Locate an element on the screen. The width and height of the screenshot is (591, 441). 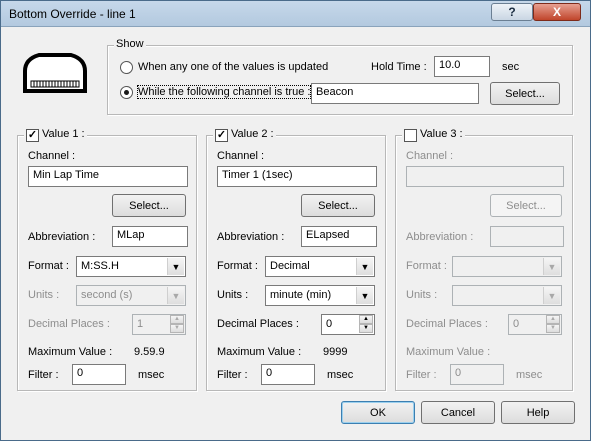
value2-spin-down-icon: ▼ is located at coordinates (366, 328).